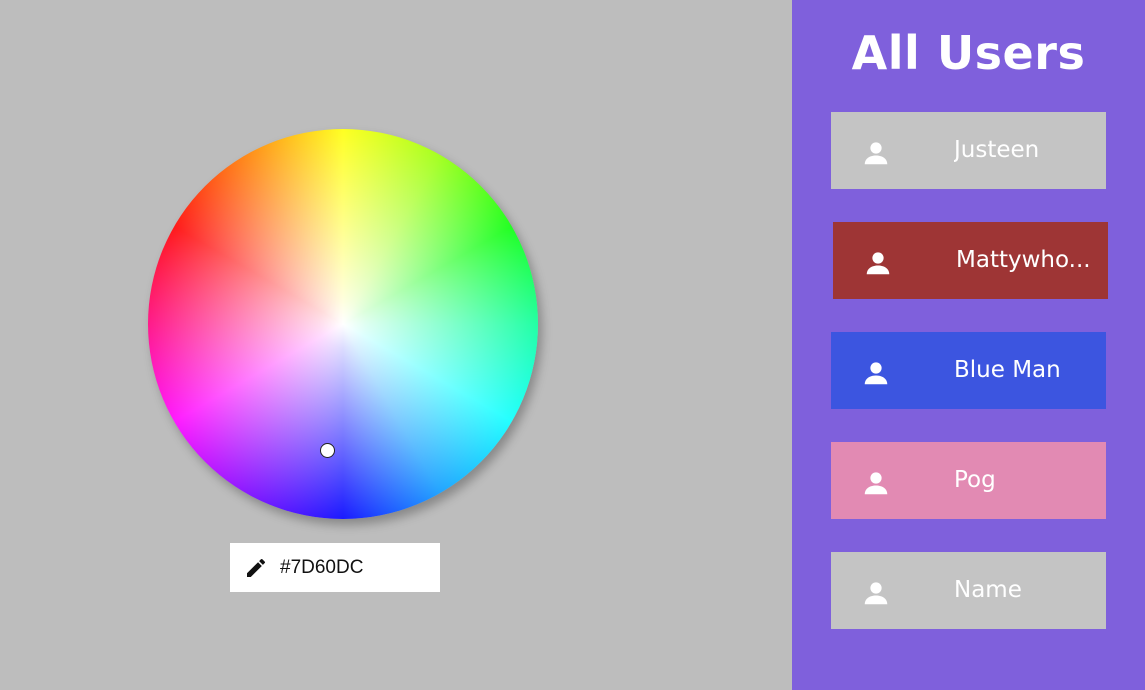  I want to click on user-card-blue-man: Blue Man, so click(968, 370).